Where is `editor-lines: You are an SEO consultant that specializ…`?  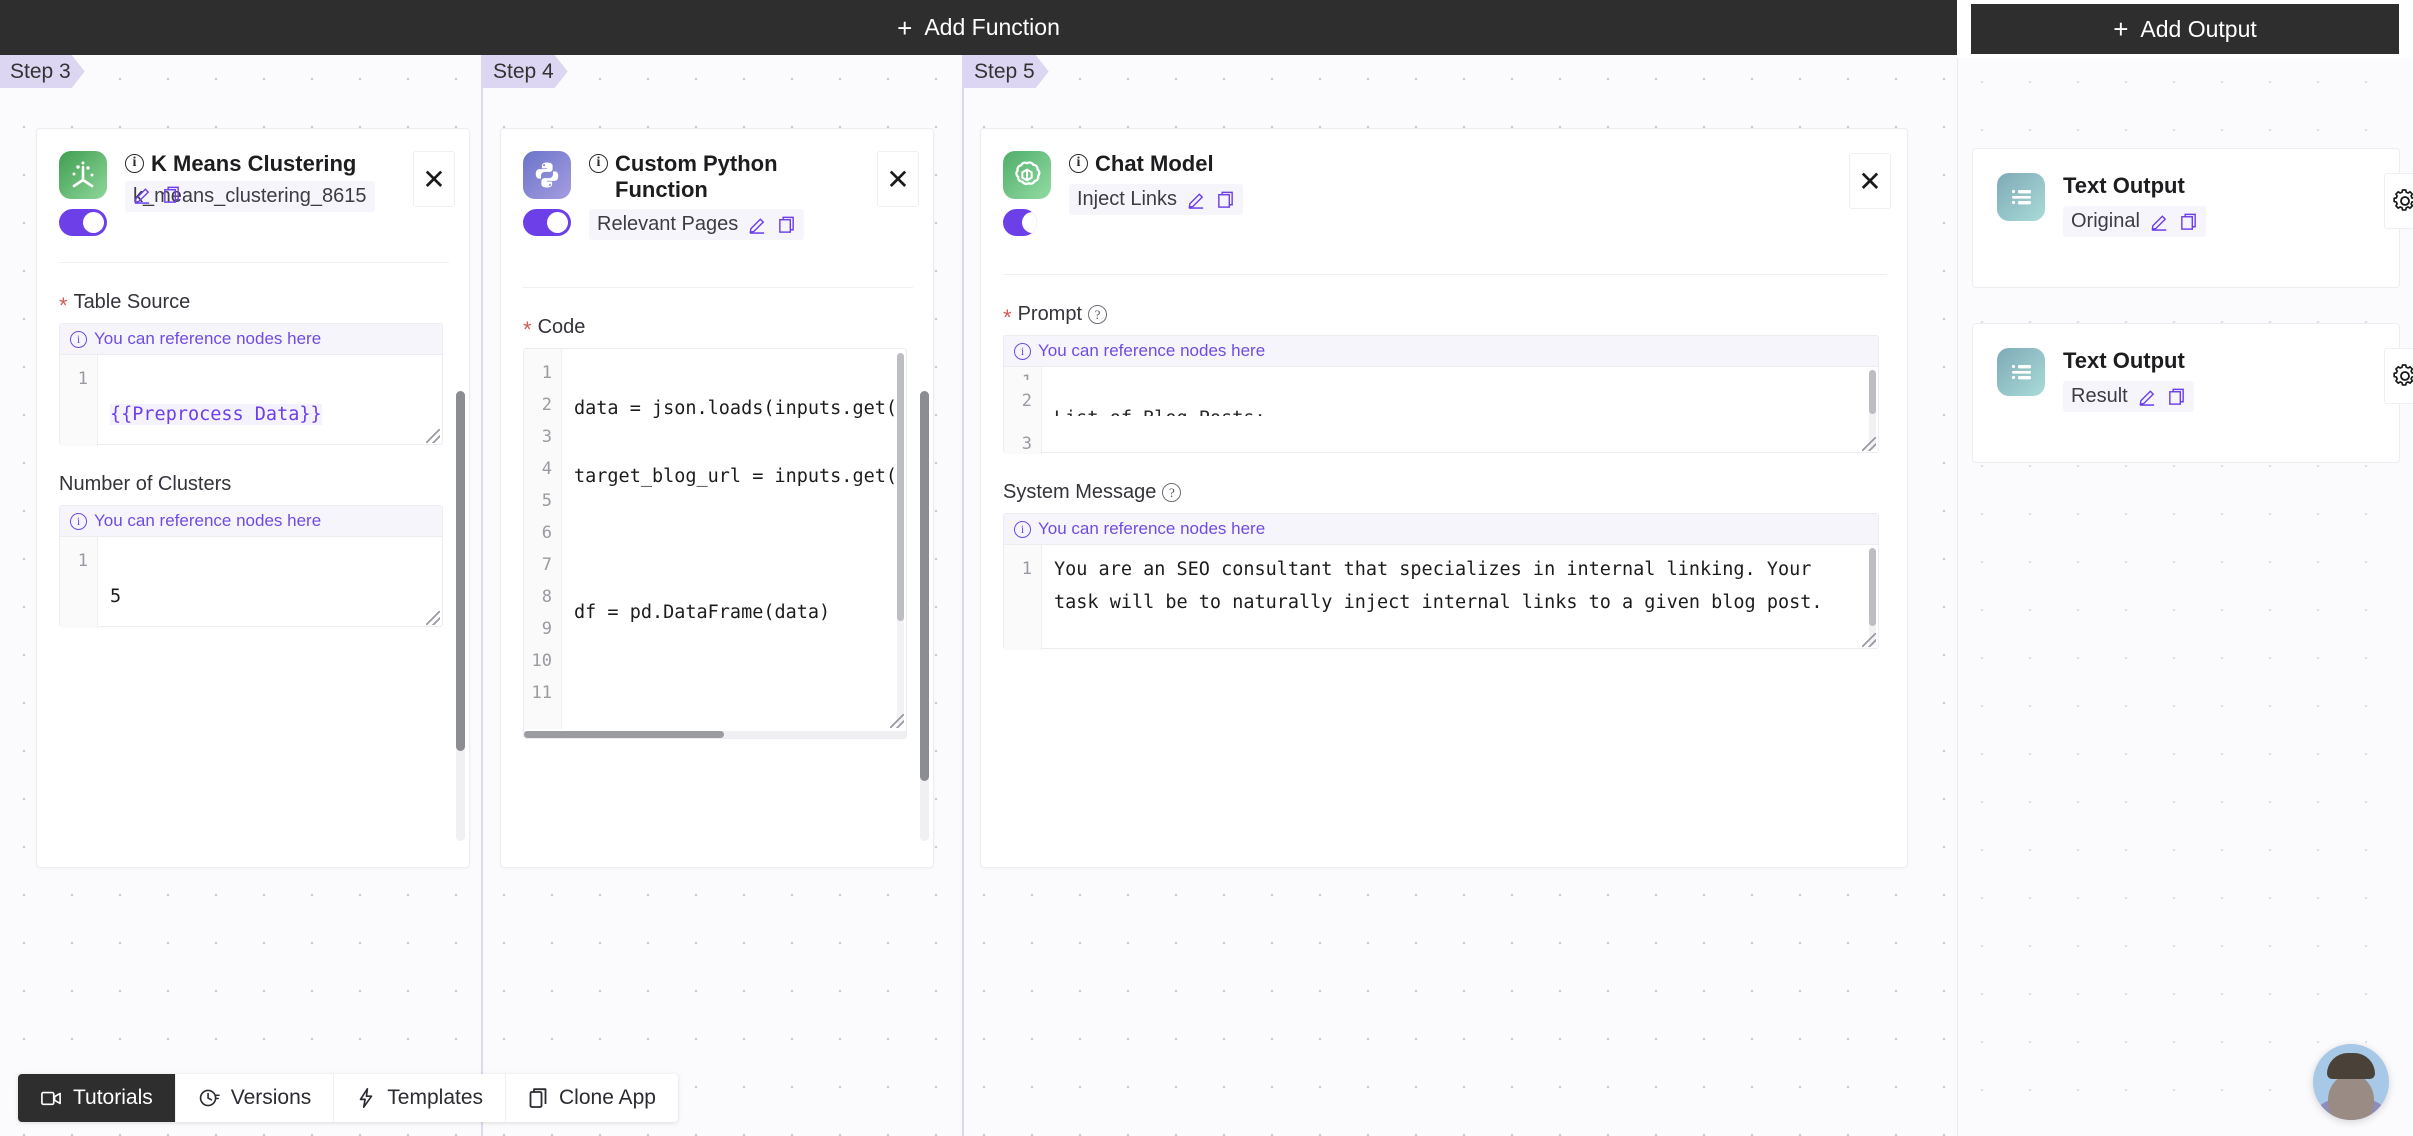 editor-lines: You are an SEO consultant that specializ… is located at coordinates (1460, 597).